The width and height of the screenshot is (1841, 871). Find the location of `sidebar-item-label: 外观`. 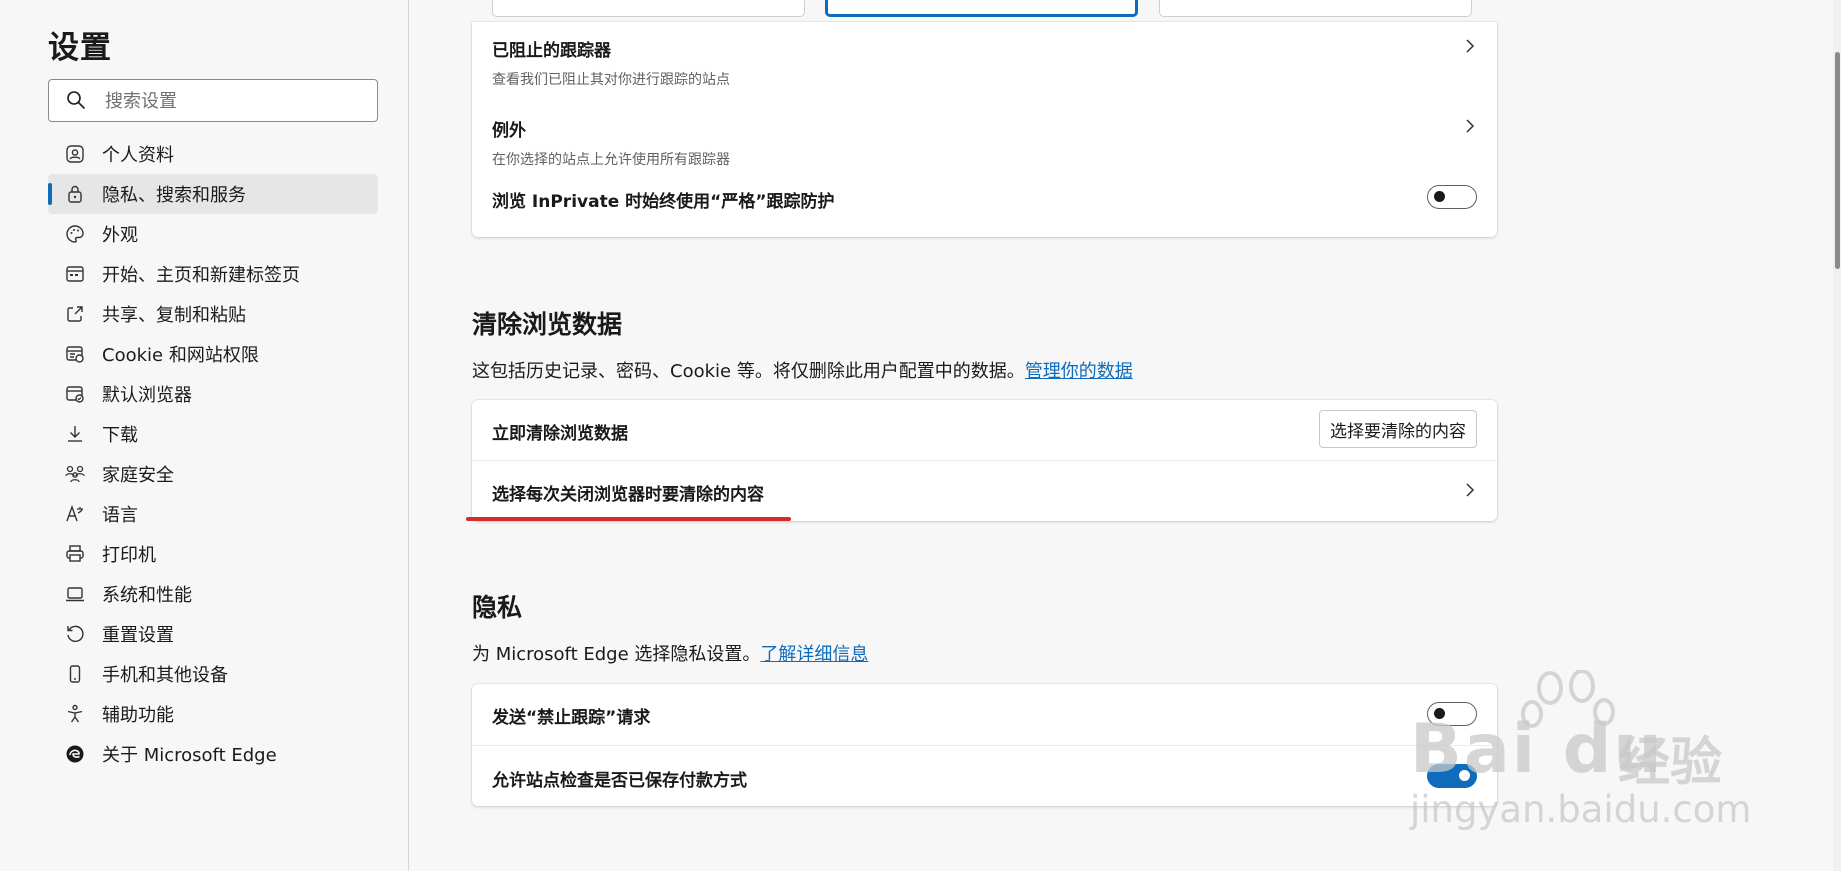

sidebar-item-label: 外观 is located at coordinates (120, 235).